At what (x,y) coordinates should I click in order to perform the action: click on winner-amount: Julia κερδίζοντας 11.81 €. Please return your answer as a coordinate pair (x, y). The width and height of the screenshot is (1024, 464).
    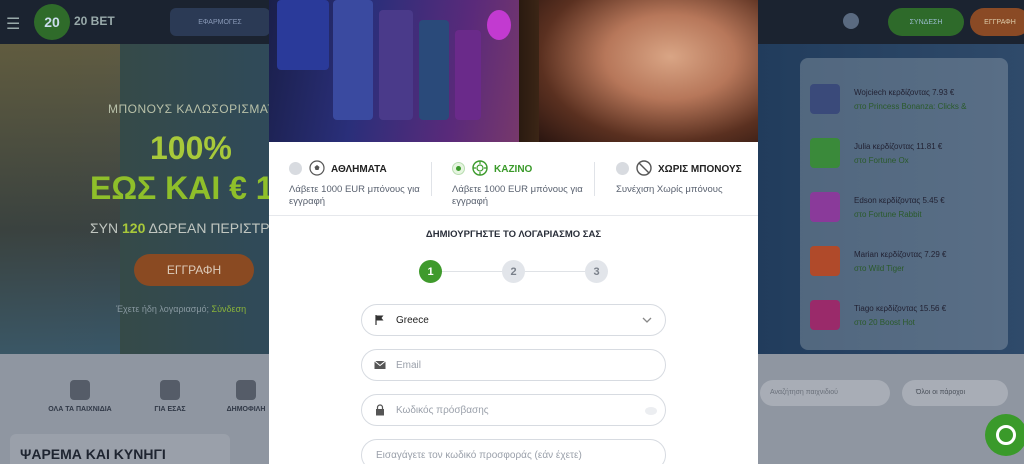
    Looking at the image, I should click on (898, 146).